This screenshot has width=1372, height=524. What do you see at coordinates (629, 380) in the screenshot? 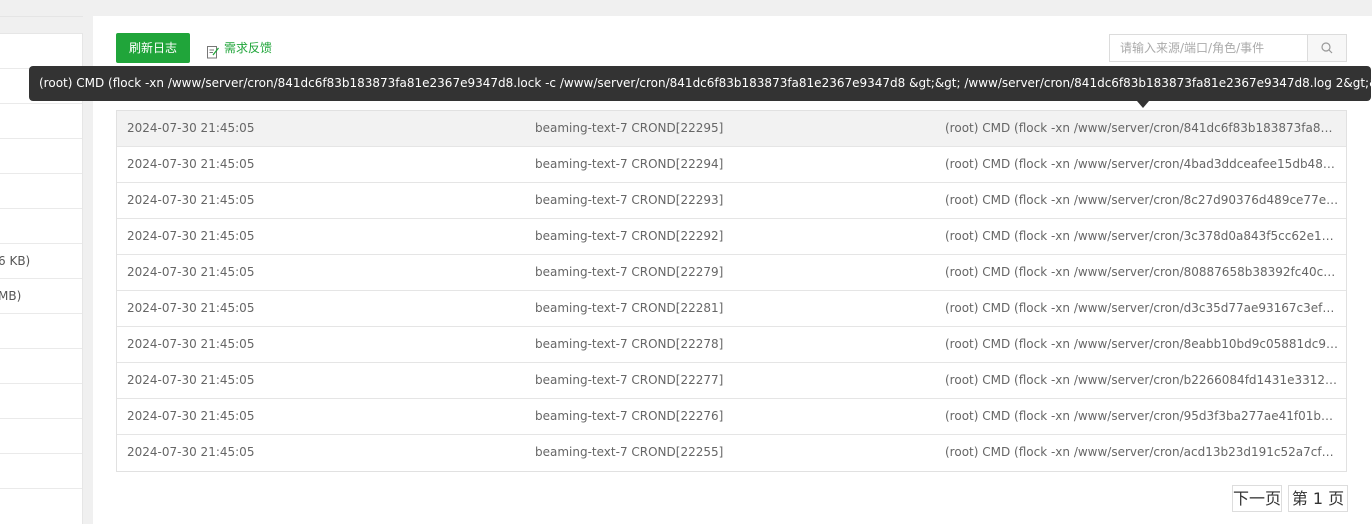
I see `log-source-cell: beaming-text-7 CROND[22277]` at bounding box center [629, 380].